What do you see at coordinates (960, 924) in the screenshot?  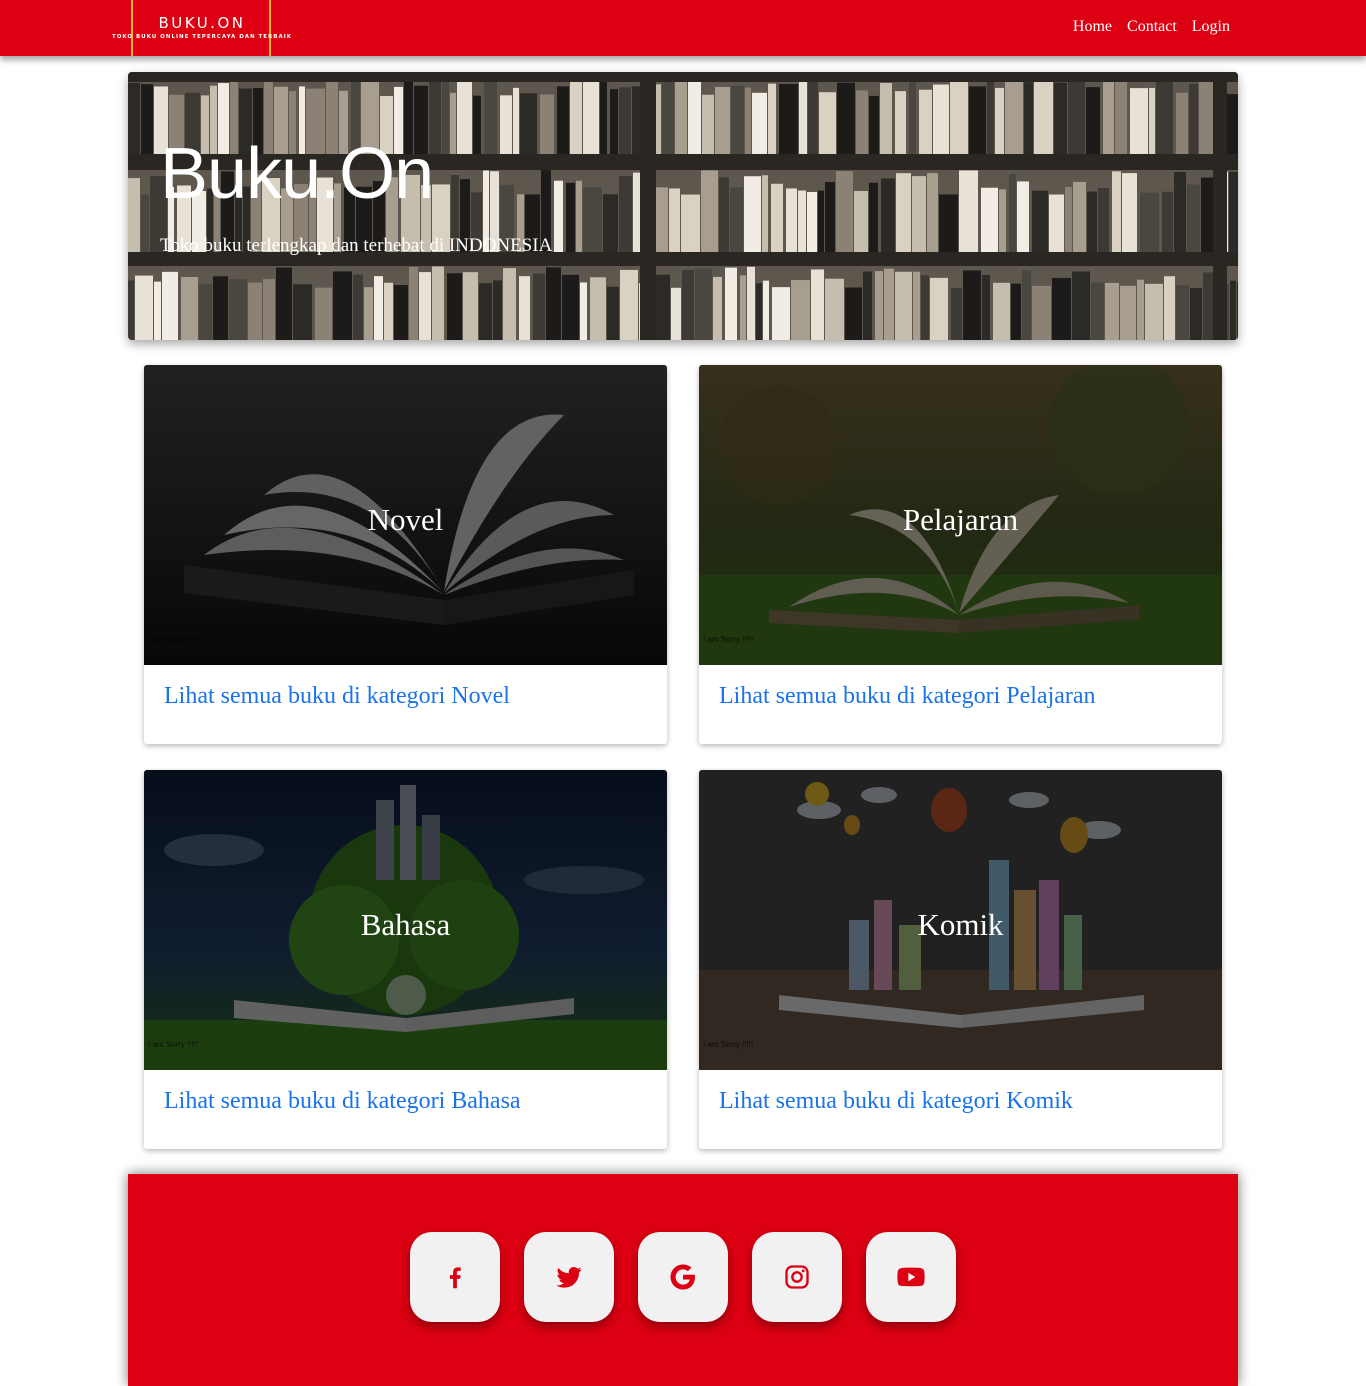 I see `category-title: Komik` at bounding box center [960, 924].